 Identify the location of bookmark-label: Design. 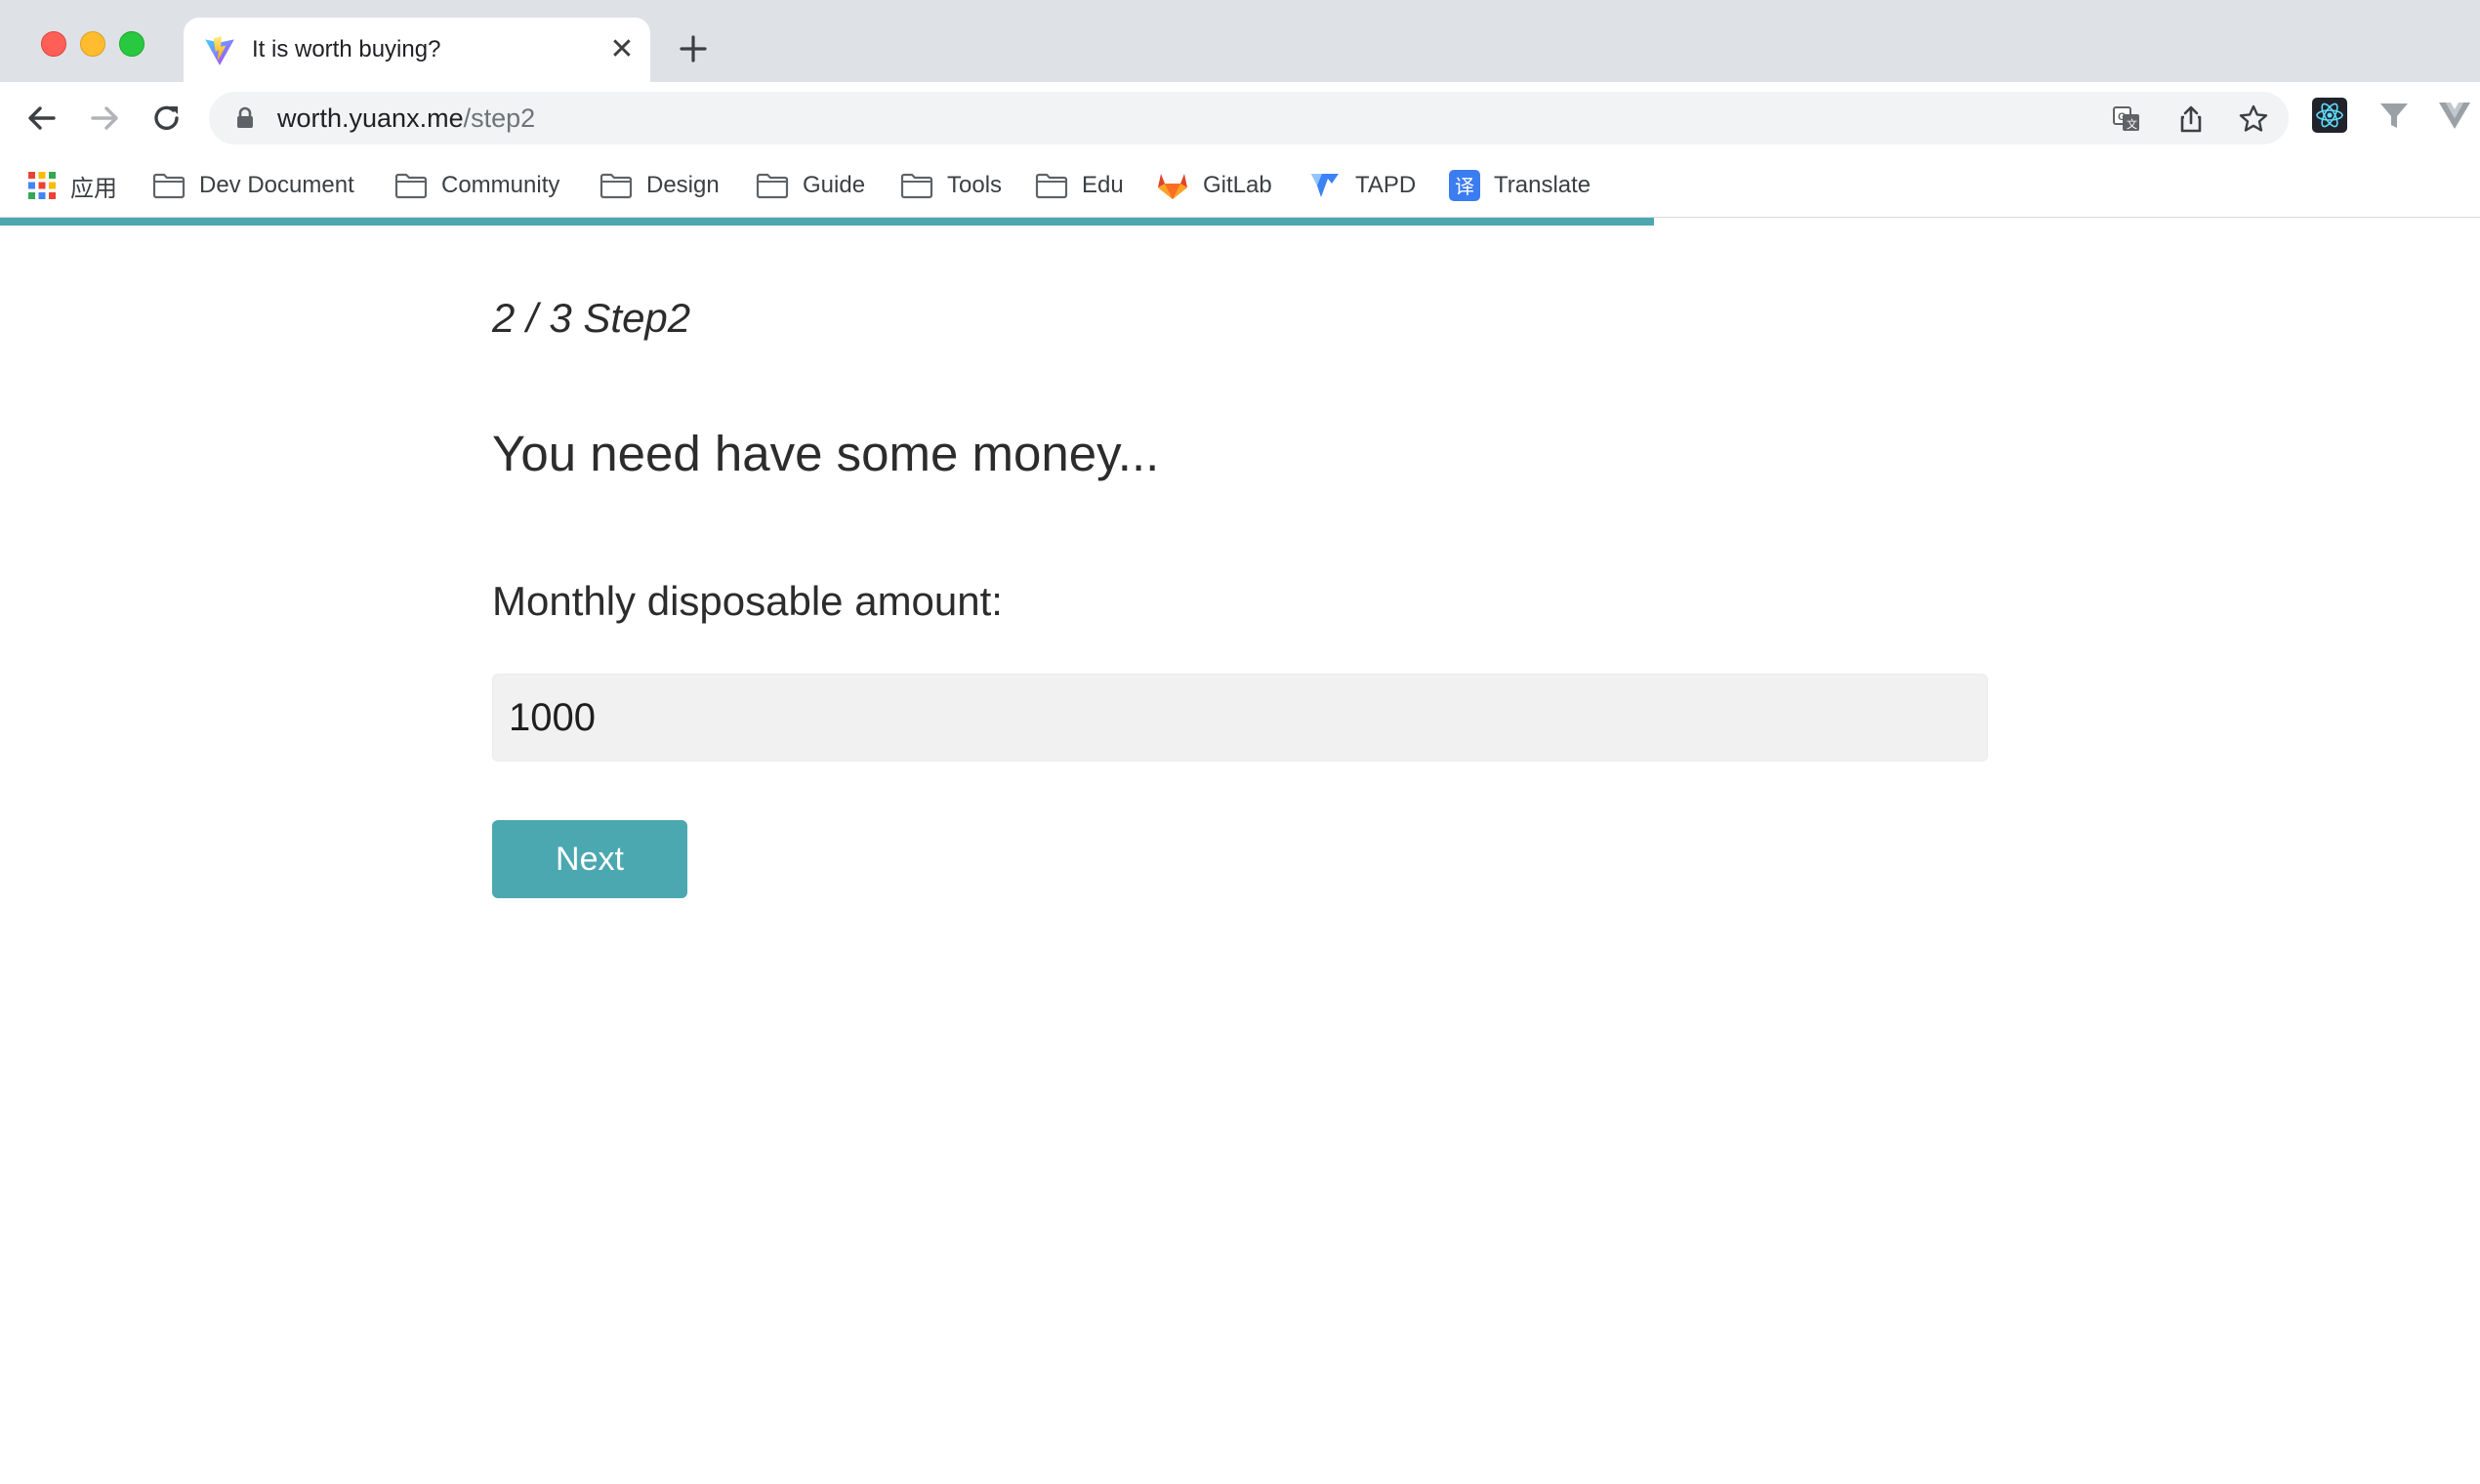
(683, 185).